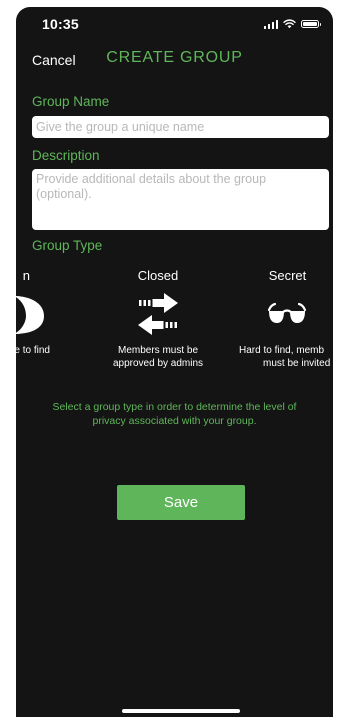 This screenshot has width=349, height=717. What do you see at coordinates (311, 24) in the screenshot?
I see `battery-icon` at bounding box center [311, 24].